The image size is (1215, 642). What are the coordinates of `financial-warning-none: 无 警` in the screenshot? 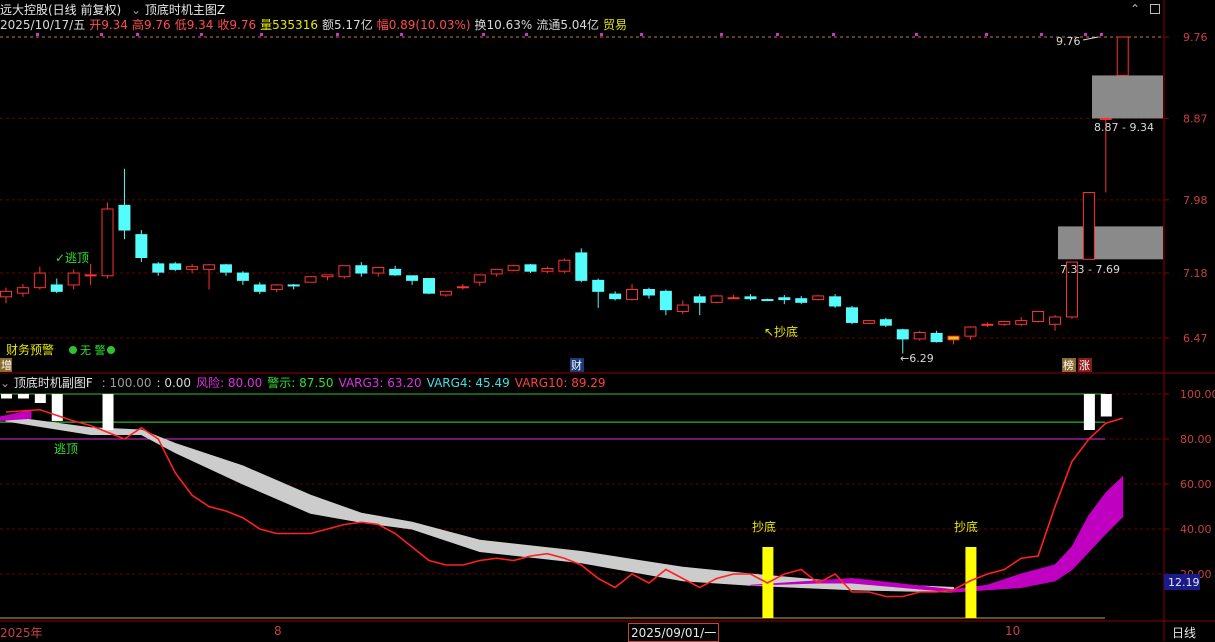 It's located at (93, 350).